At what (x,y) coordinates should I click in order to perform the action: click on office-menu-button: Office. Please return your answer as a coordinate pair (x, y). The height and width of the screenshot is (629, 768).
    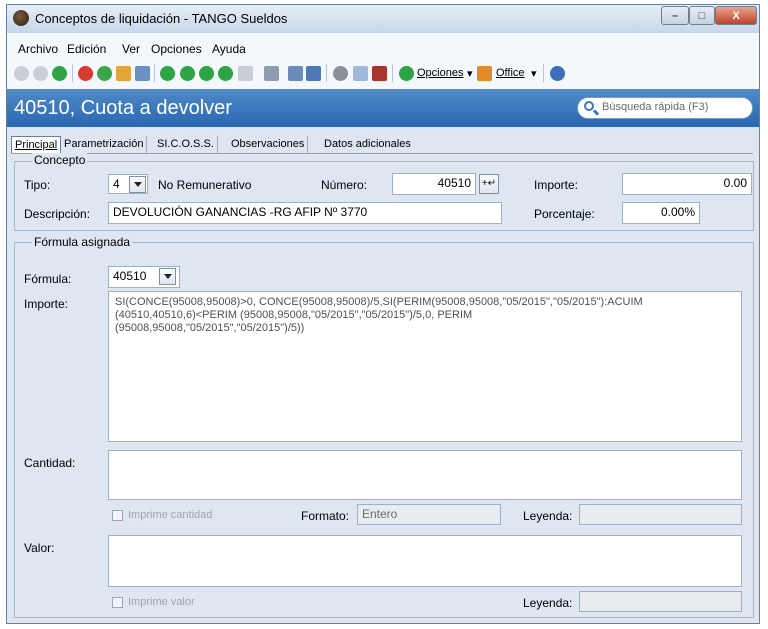
    Looking at the image, I should click on (510, 73).